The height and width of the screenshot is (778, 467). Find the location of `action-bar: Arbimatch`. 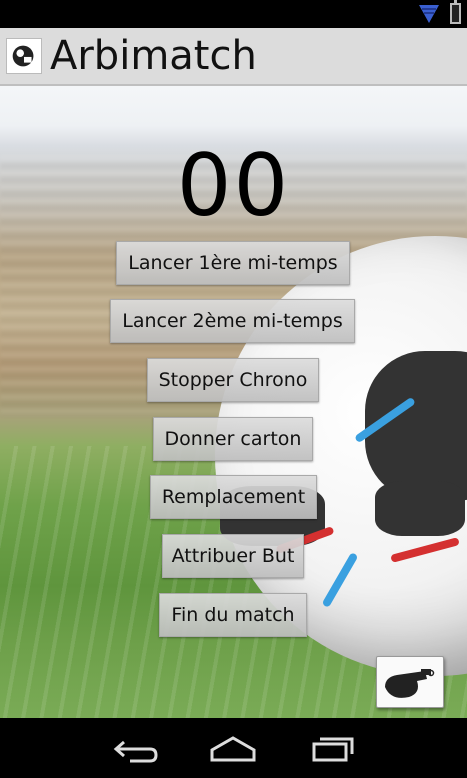

action-bar: Arbimatch is located at coordinates (233, 57).